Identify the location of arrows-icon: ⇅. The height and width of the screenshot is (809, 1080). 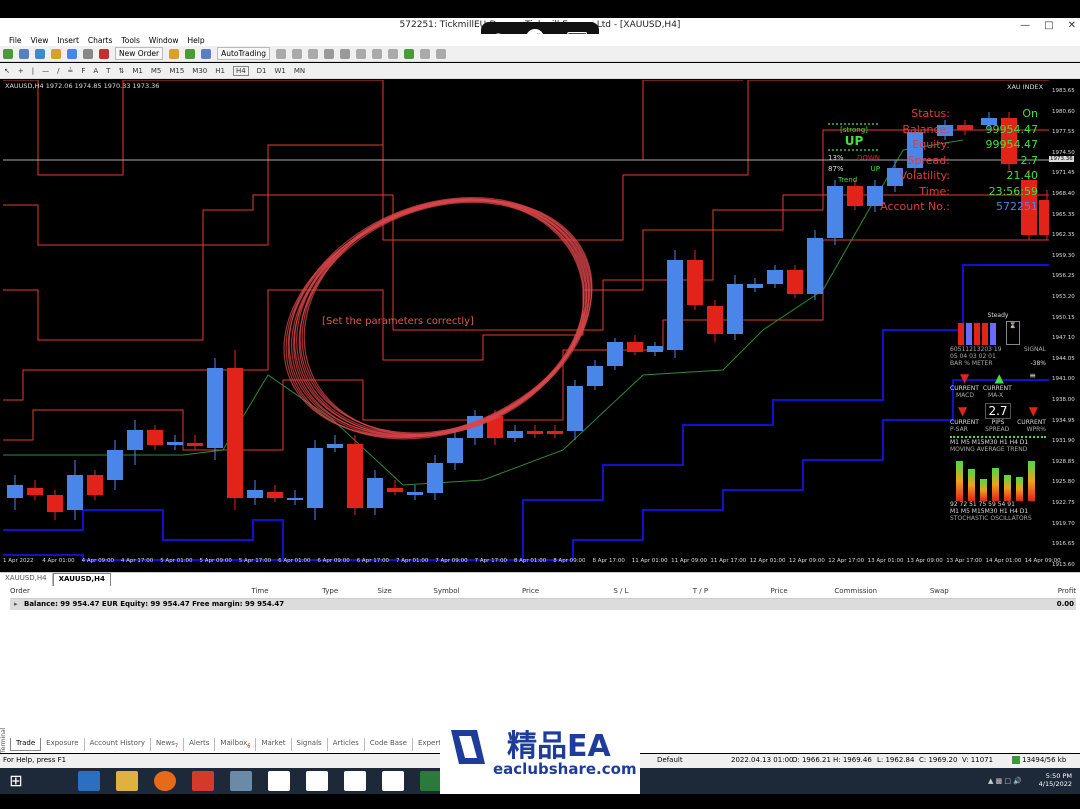
(121, 71).